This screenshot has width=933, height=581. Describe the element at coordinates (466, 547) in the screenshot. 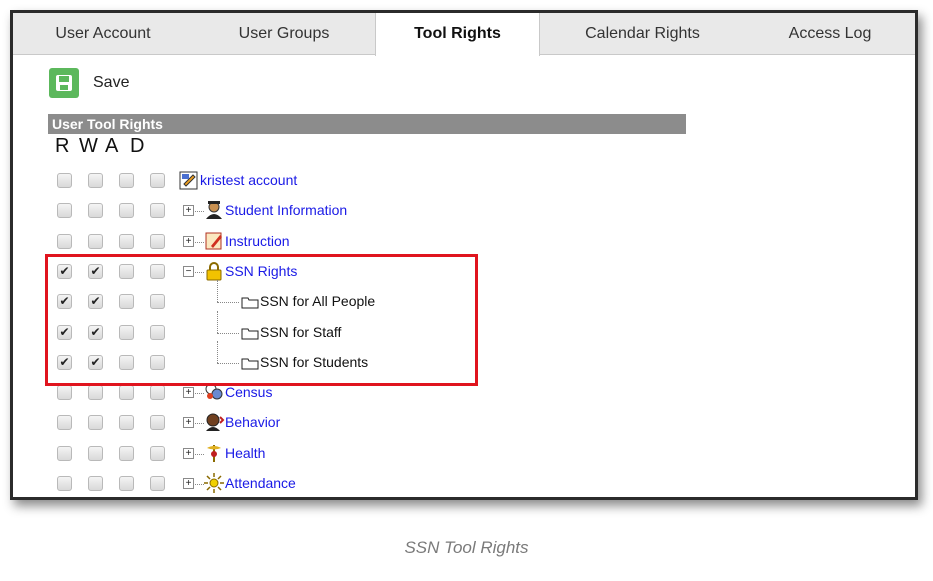

I see `figure-caption: SSN Tool Rights` at that location.